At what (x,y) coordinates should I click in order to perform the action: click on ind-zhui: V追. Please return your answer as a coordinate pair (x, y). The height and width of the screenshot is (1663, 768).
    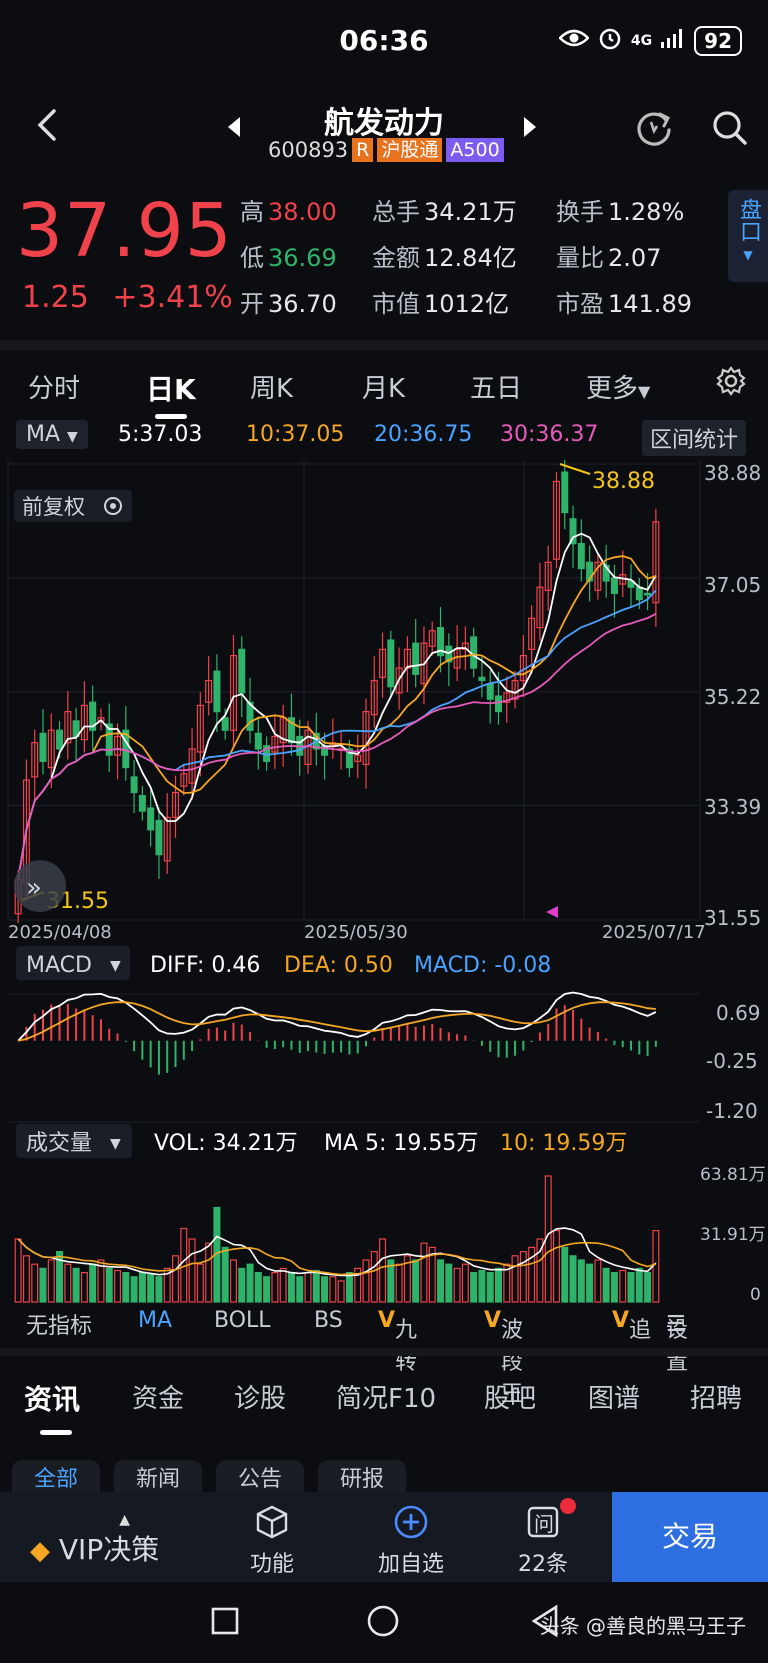
    Looking at the image, I should click on (631, 1325).